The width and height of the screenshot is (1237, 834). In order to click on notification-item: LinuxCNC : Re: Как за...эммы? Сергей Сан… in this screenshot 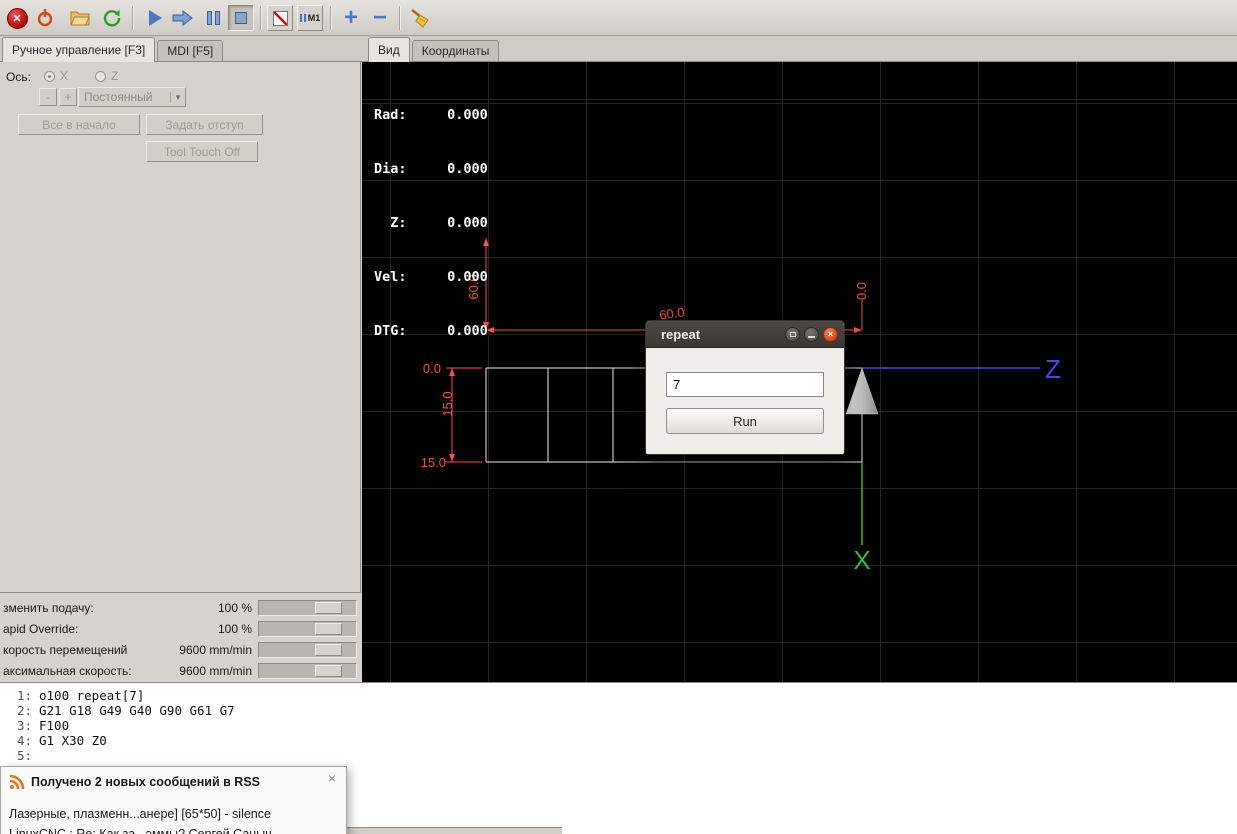, I will do `click(140, 830)`.